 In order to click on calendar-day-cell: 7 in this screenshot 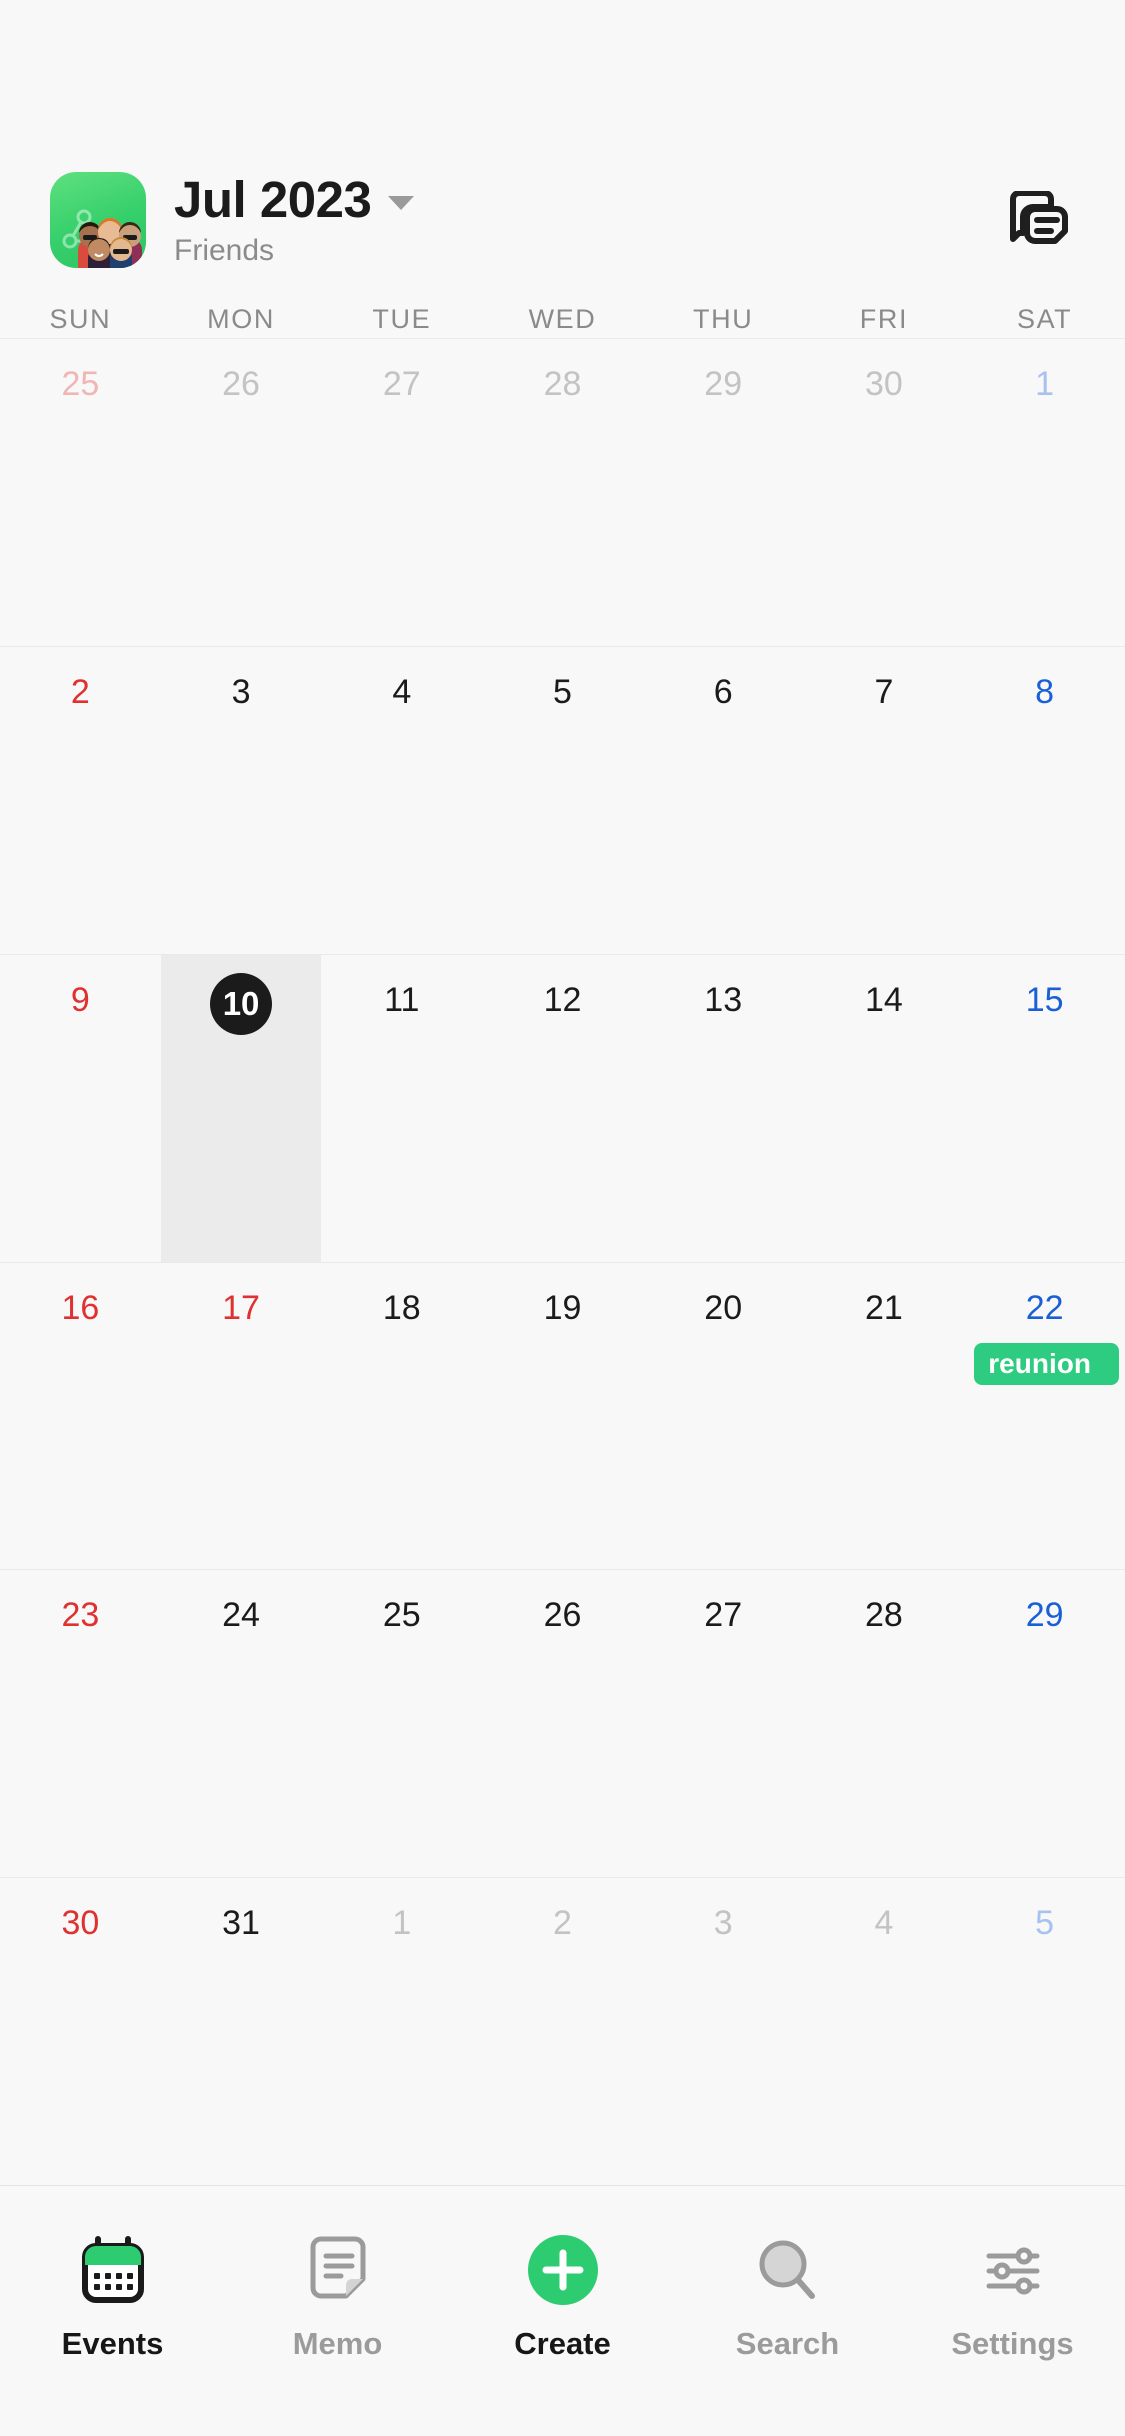, I will do `click(884, 800)`.